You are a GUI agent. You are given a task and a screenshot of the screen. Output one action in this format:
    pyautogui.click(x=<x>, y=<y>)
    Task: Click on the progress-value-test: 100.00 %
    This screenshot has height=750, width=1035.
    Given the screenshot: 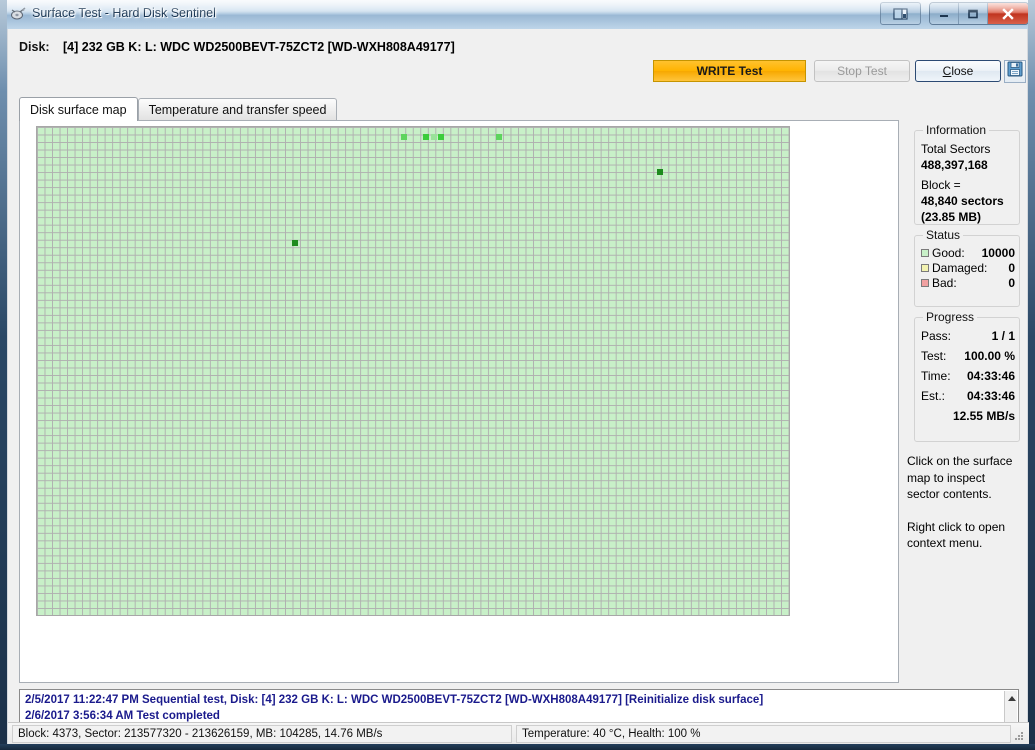 What is the action you would take?
    pyautogui.click(x=989, y=356)
    